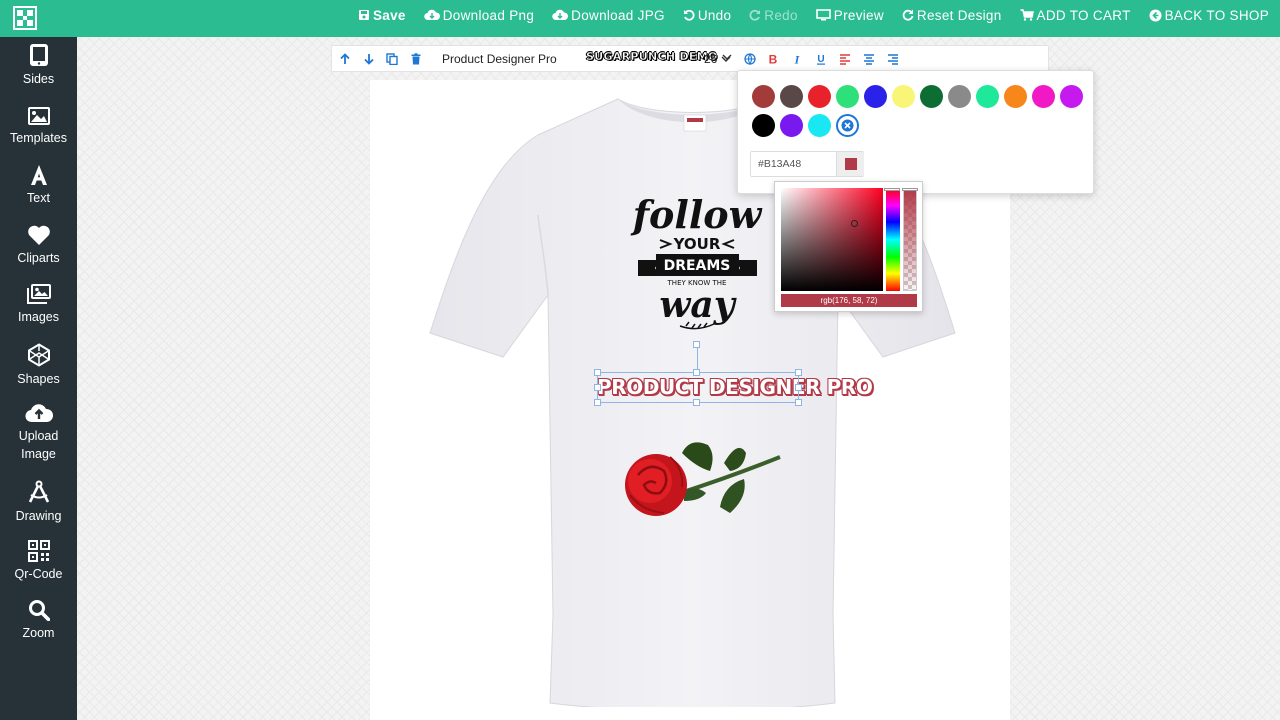 The width and height of the screenshot is (1280, 720). I want to click on sidebar-item-upload-image: Upload Image, so click(38, 432).